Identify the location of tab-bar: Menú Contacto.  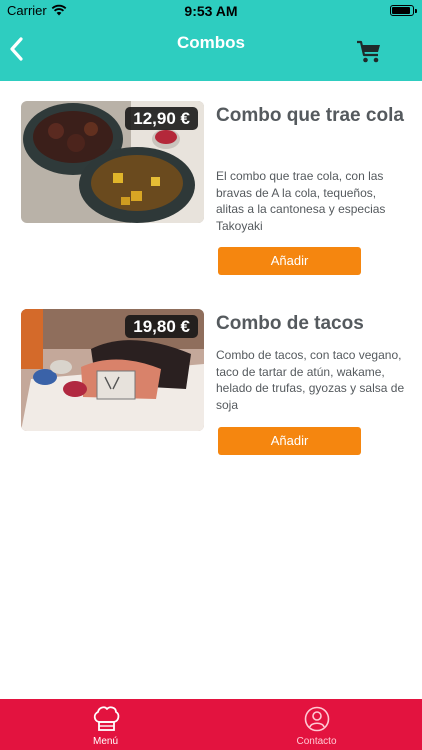
(211, 724).